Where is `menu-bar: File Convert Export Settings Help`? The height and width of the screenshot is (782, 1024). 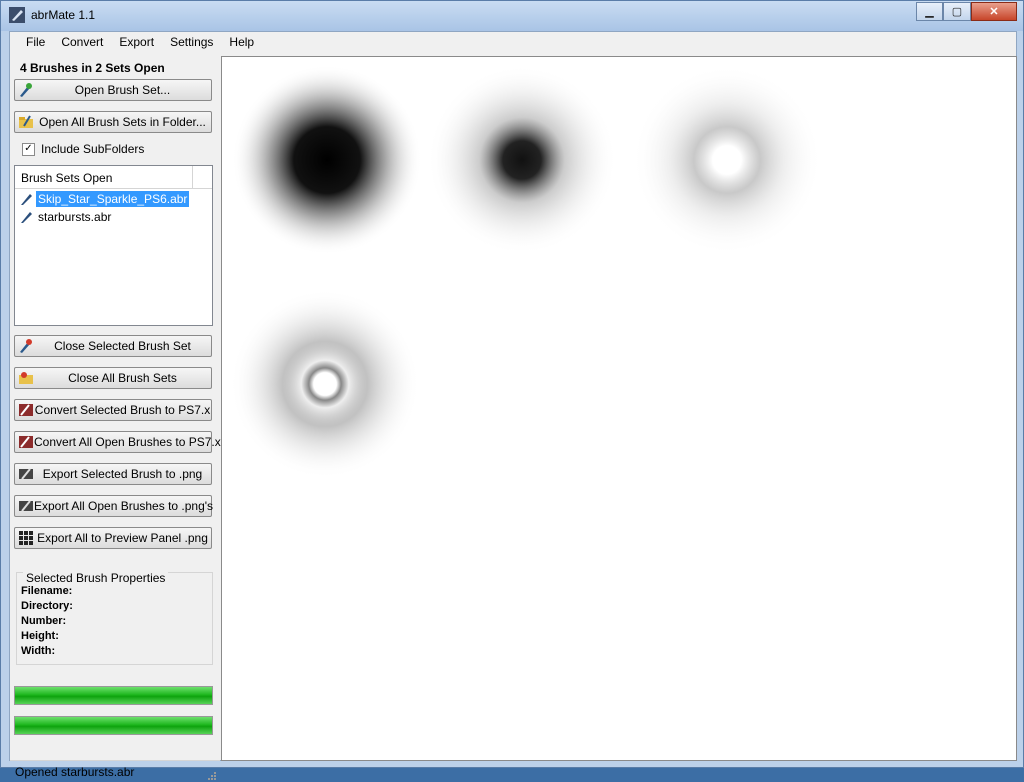
menu-bar: File Convert Export Settings Help is located at coordinates (513, 43).